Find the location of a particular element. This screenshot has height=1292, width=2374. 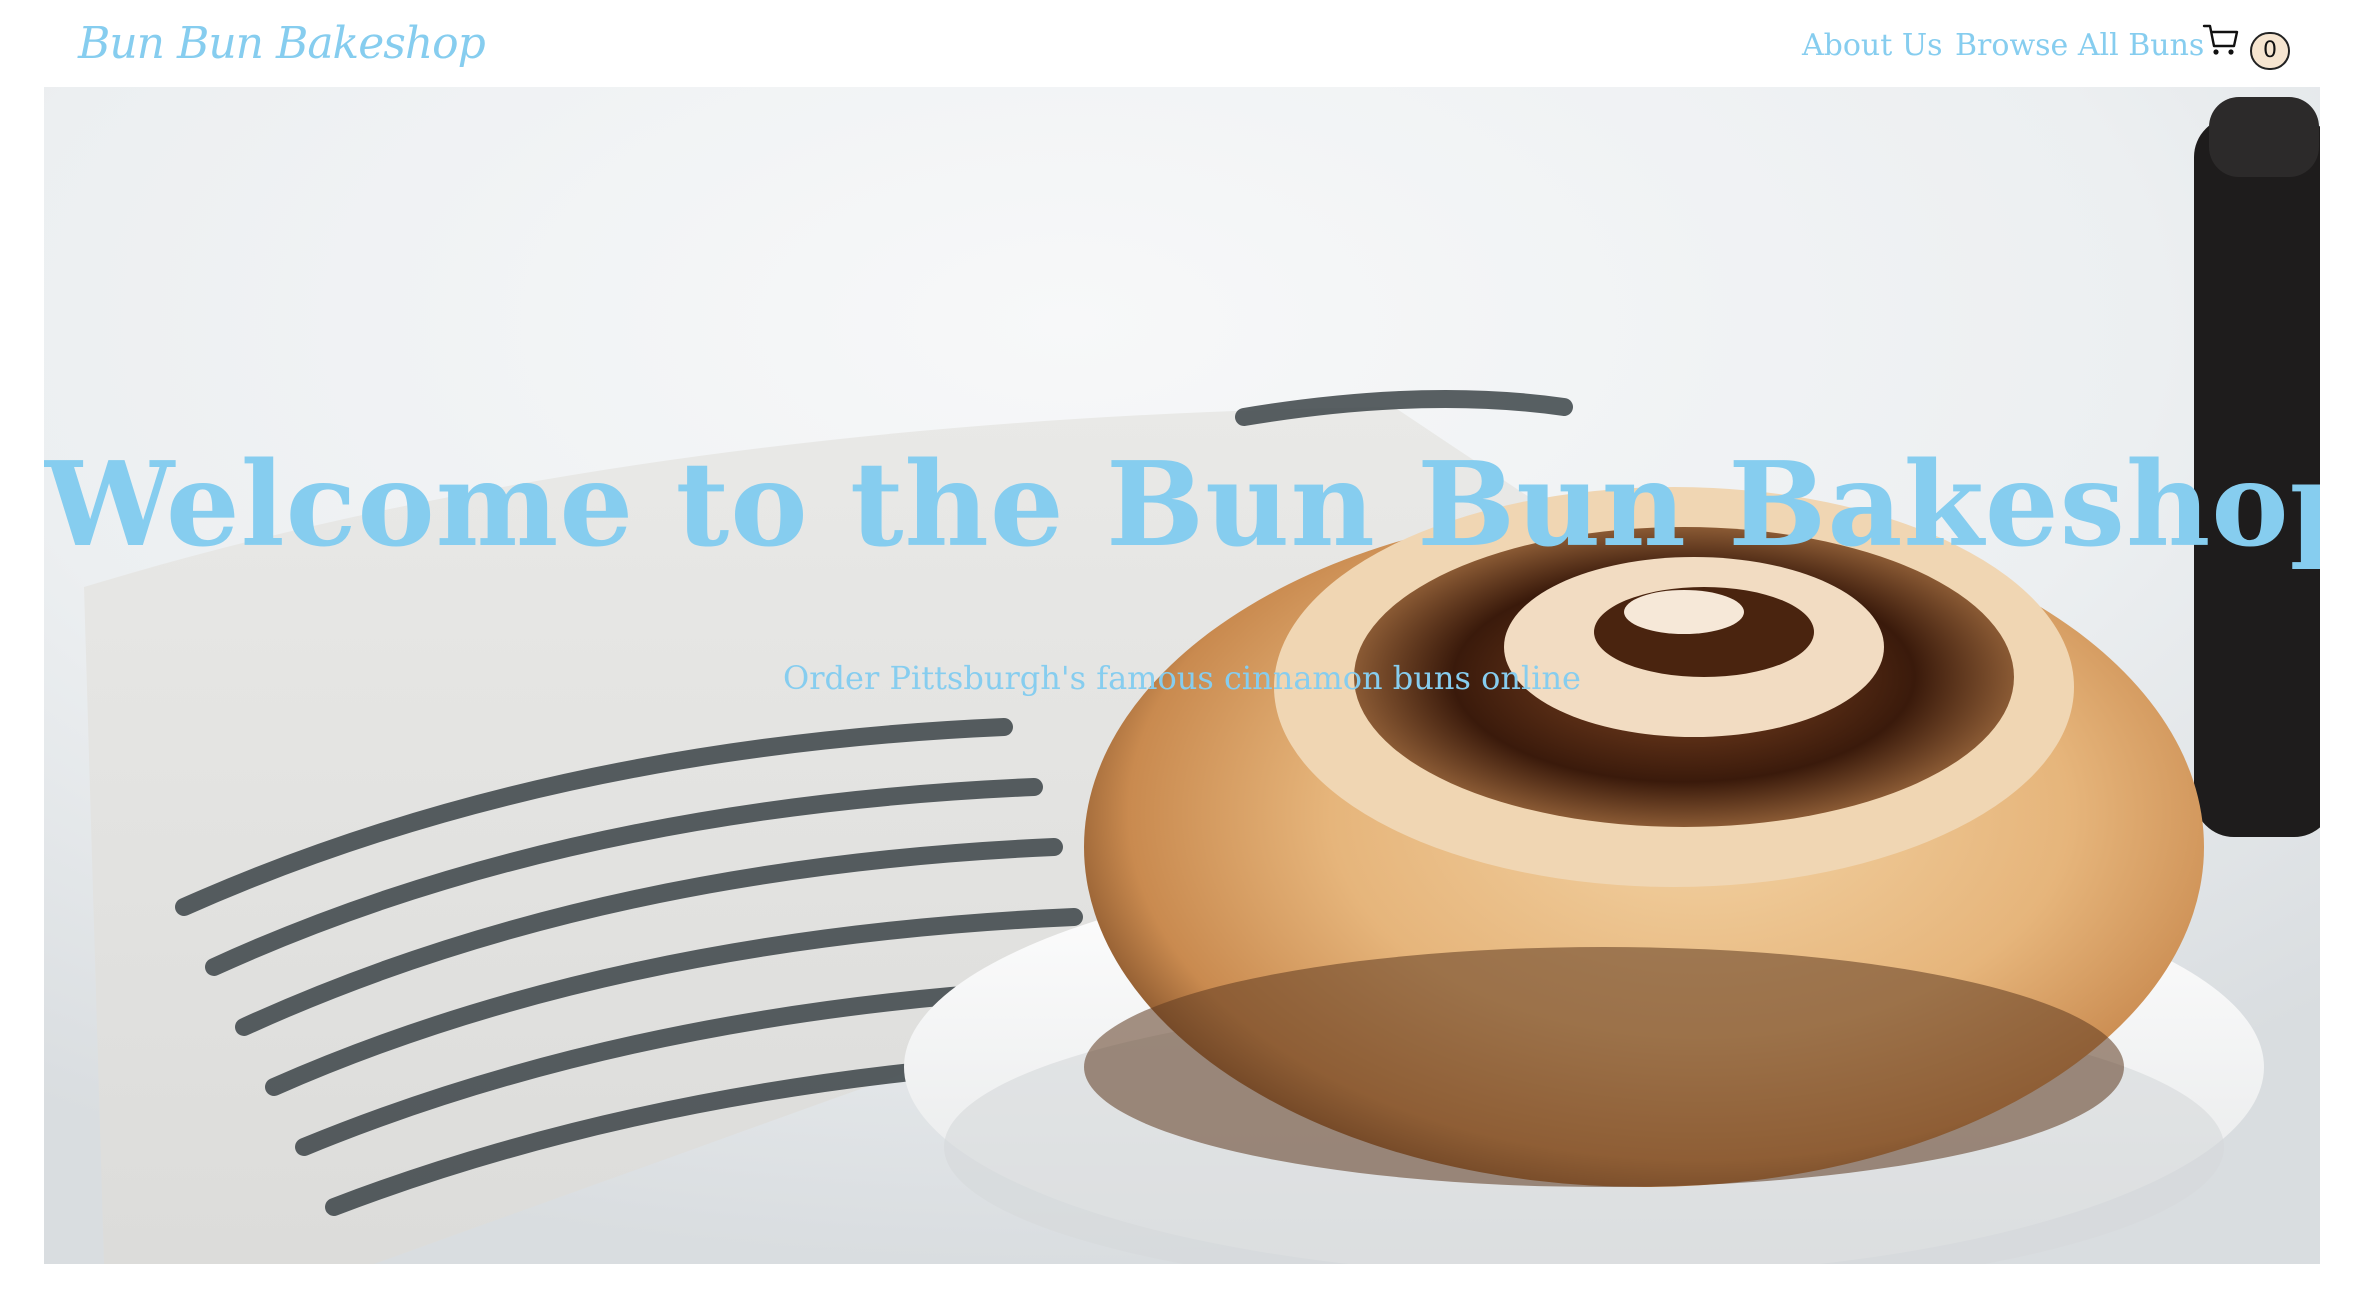

nav-browse-all-buns: Browse All Buns is located at coordinates (2079, 45).